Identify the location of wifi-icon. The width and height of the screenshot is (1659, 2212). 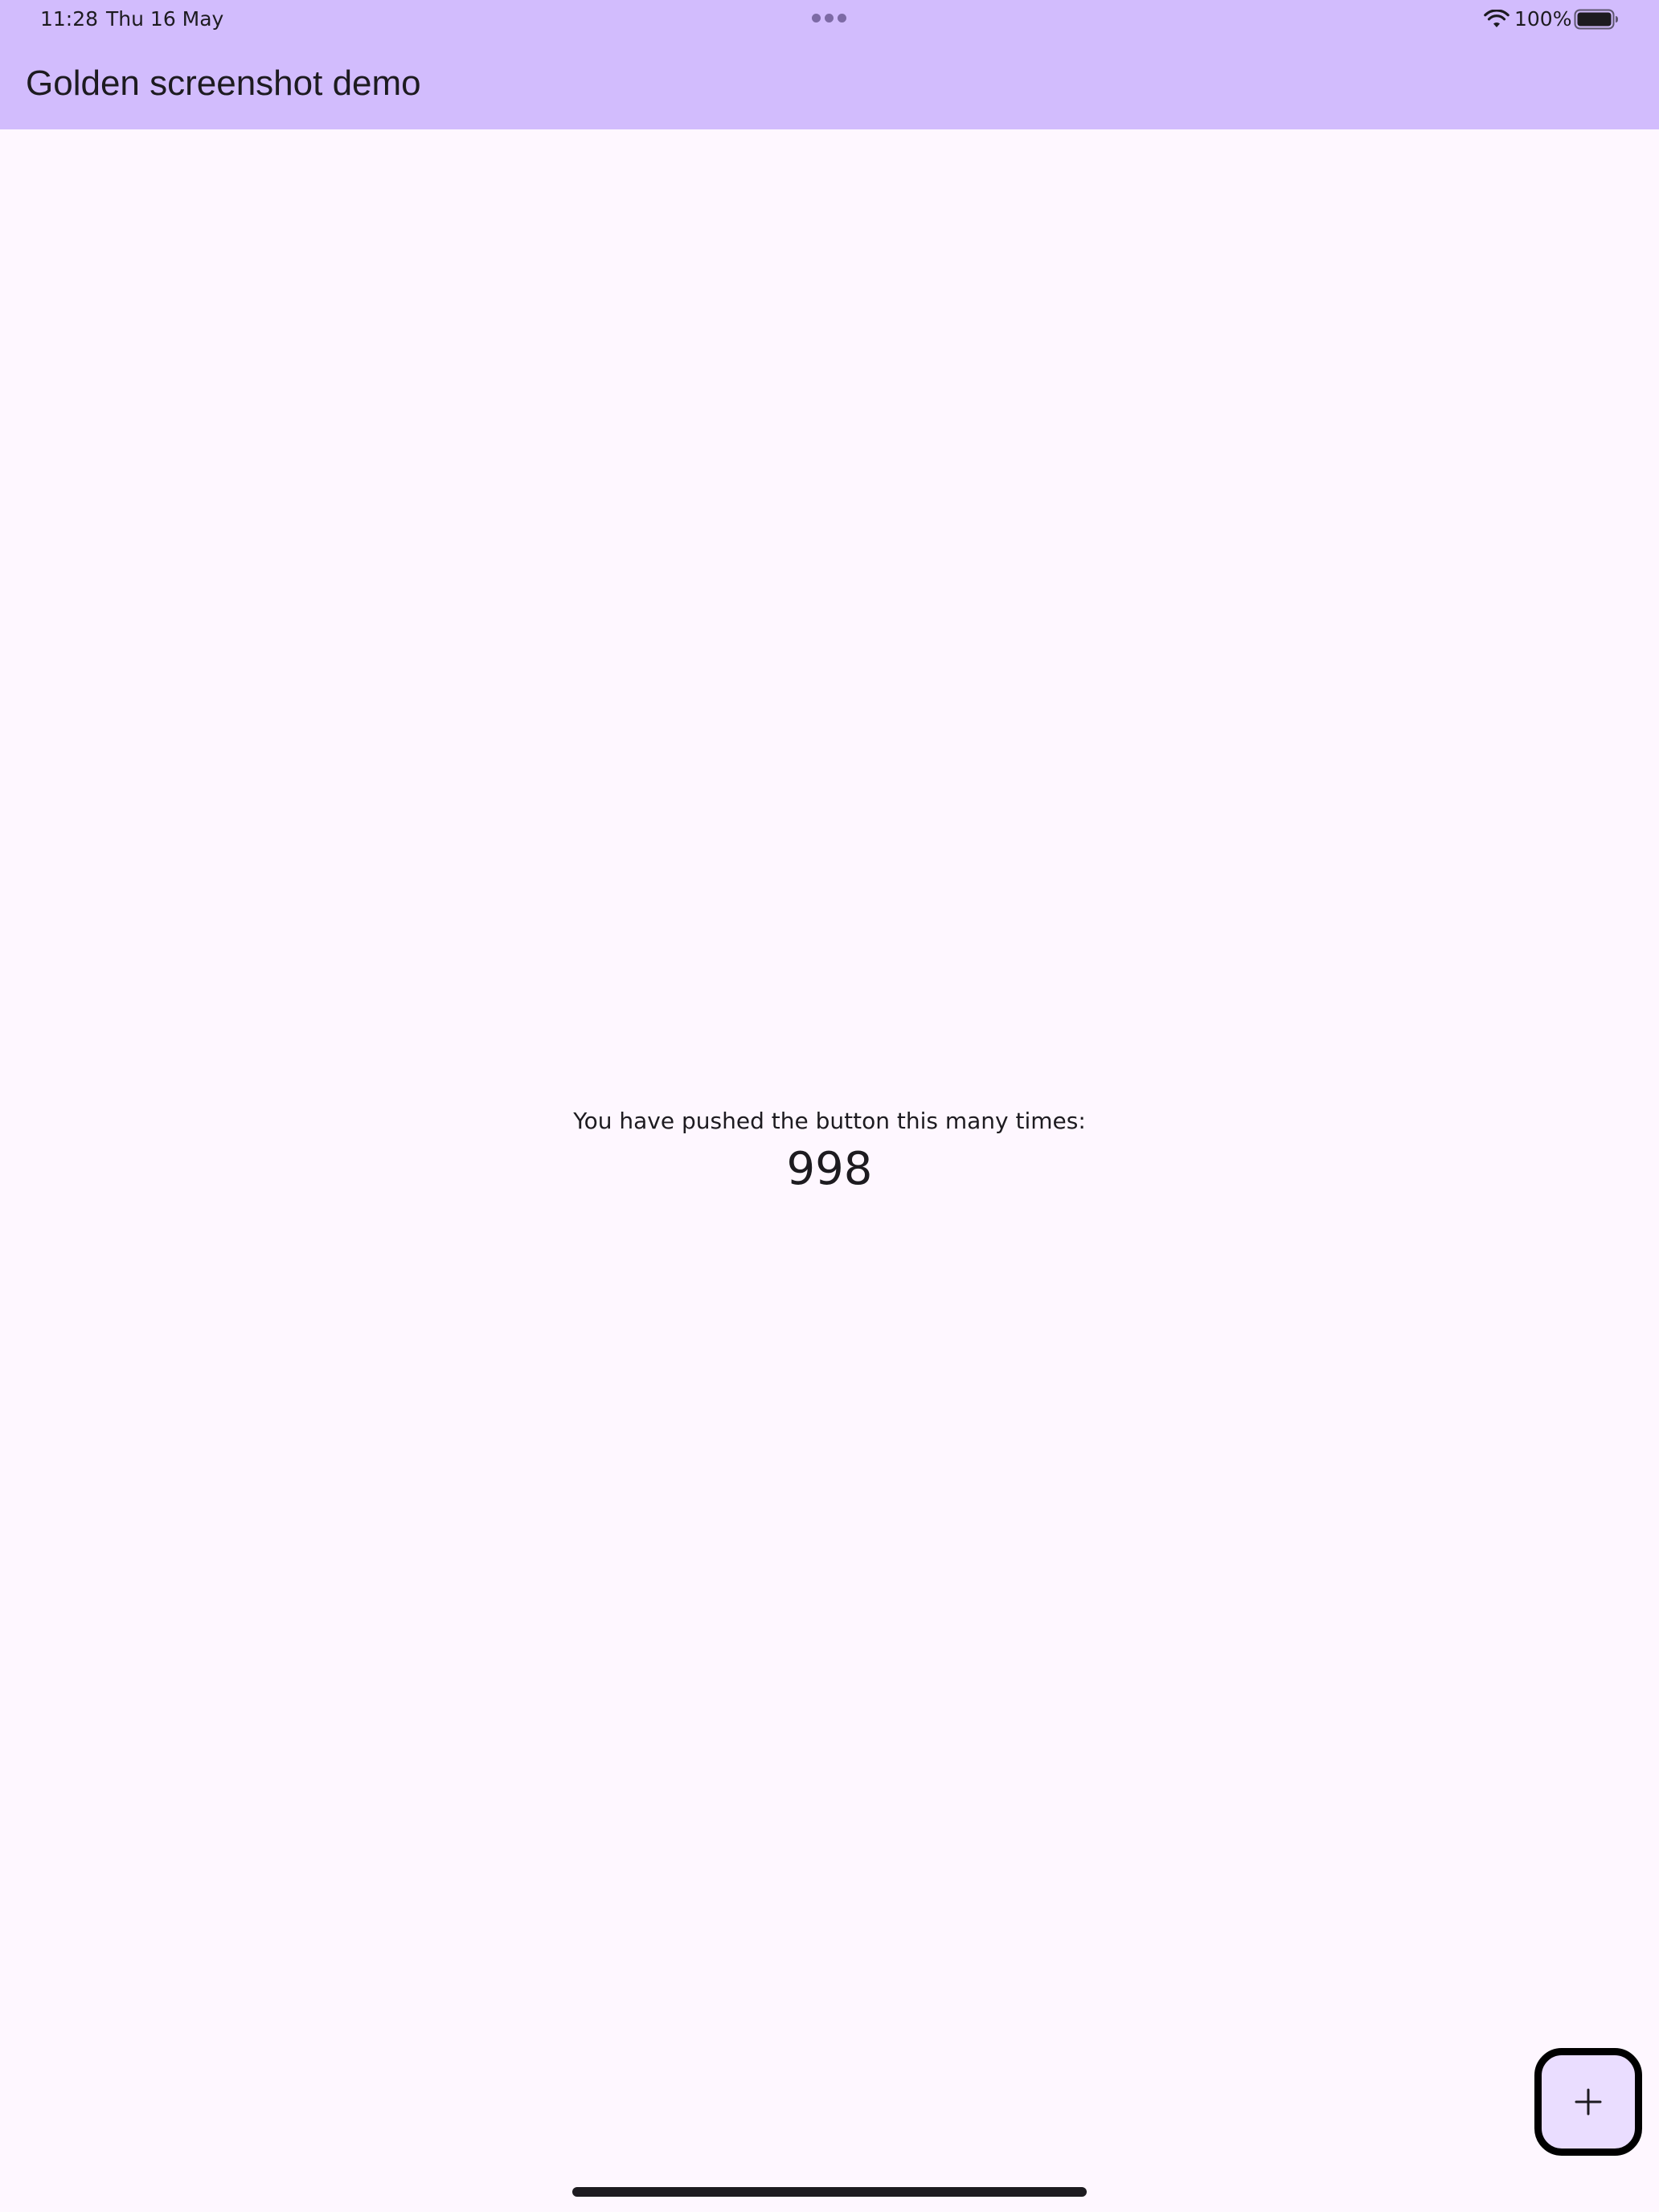
(1496, 19).